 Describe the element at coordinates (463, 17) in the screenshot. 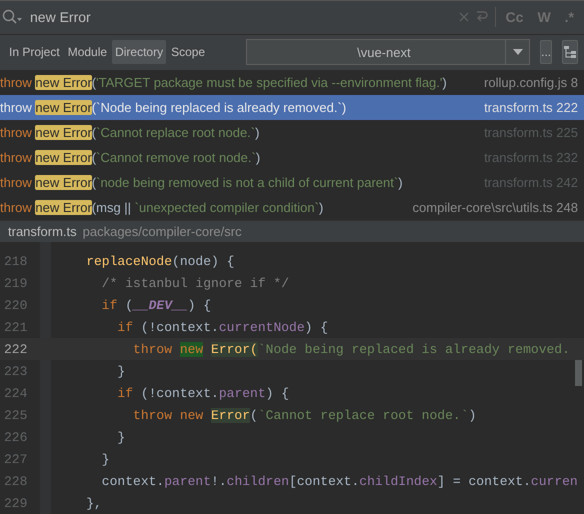

I see `close-icon` at that location.